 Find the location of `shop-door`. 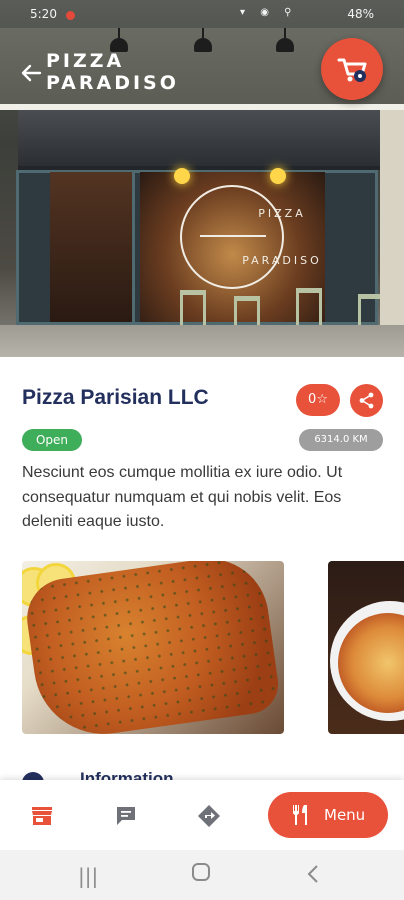

shop-door is located at coordinates (92, 247).